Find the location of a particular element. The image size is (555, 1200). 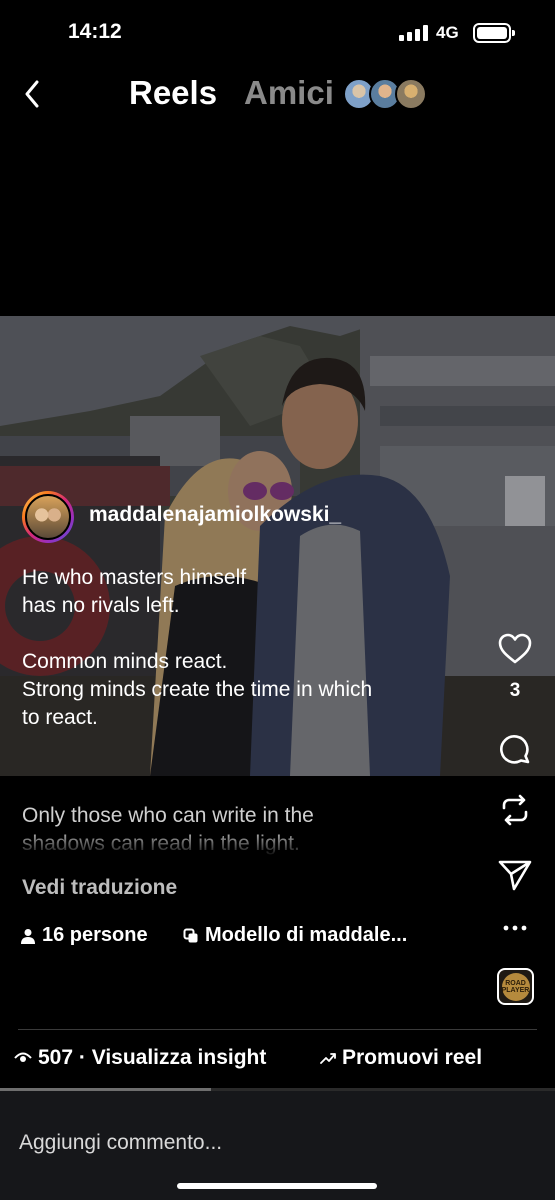

like-button is located at coordinates (515, 649).